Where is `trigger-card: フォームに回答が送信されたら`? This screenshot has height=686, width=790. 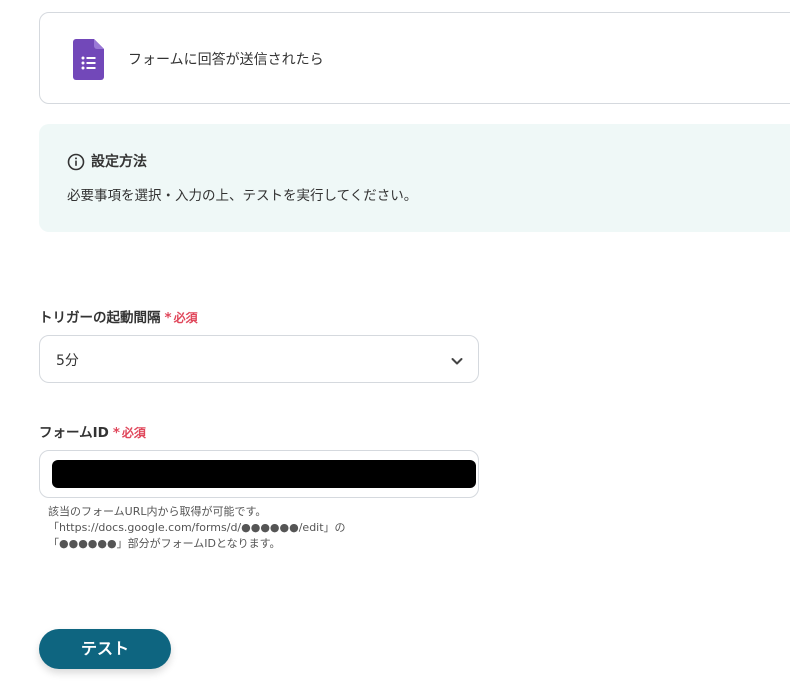
trigger-card: フォームに回答が送信されたら is located at coordinates (414, 58).